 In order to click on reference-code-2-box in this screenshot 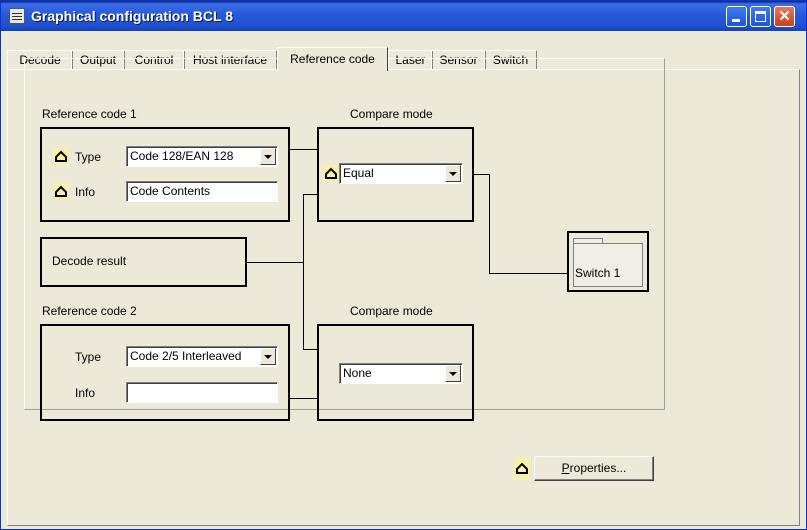, I will do `click(165, 372)`.